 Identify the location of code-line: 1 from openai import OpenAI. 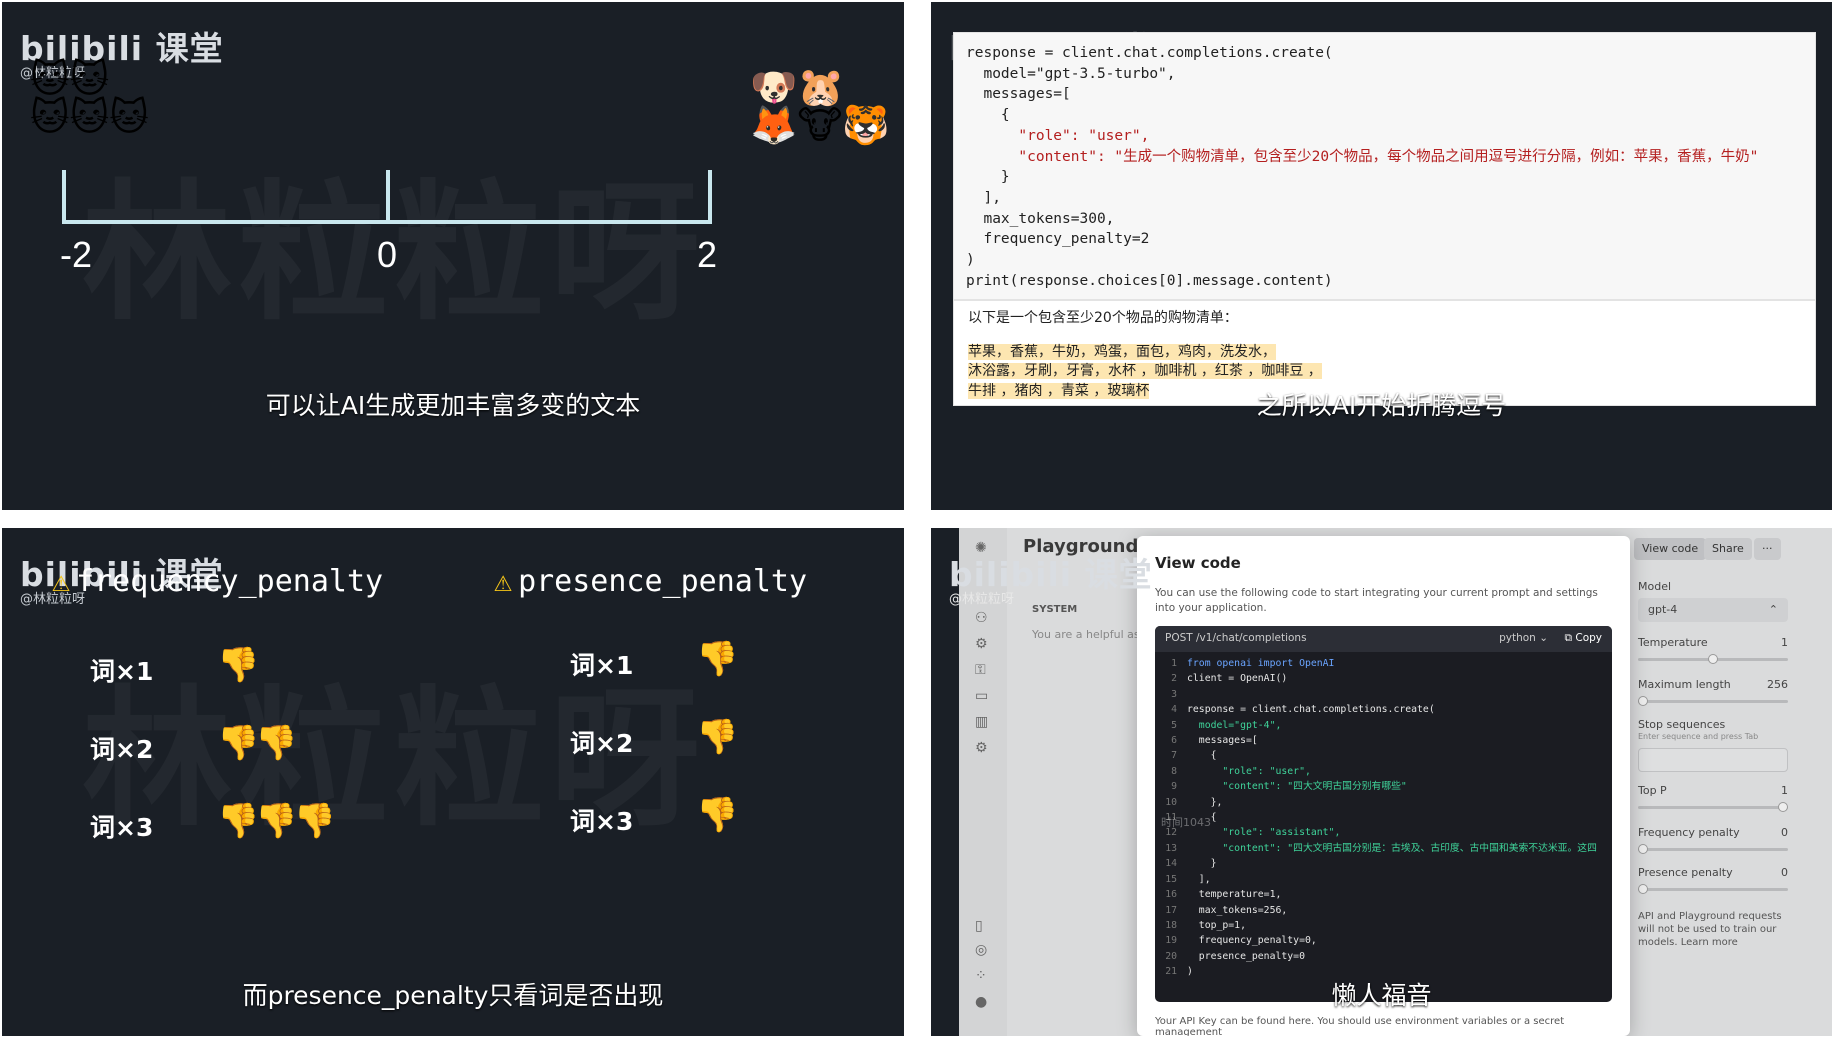
(1376, 663).